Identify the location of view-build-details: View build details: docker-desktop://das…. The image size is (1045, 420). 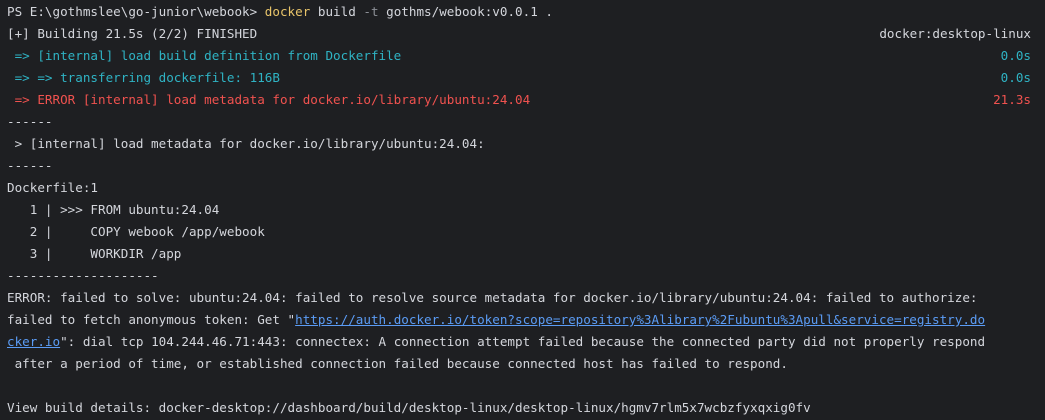
(409, 407).